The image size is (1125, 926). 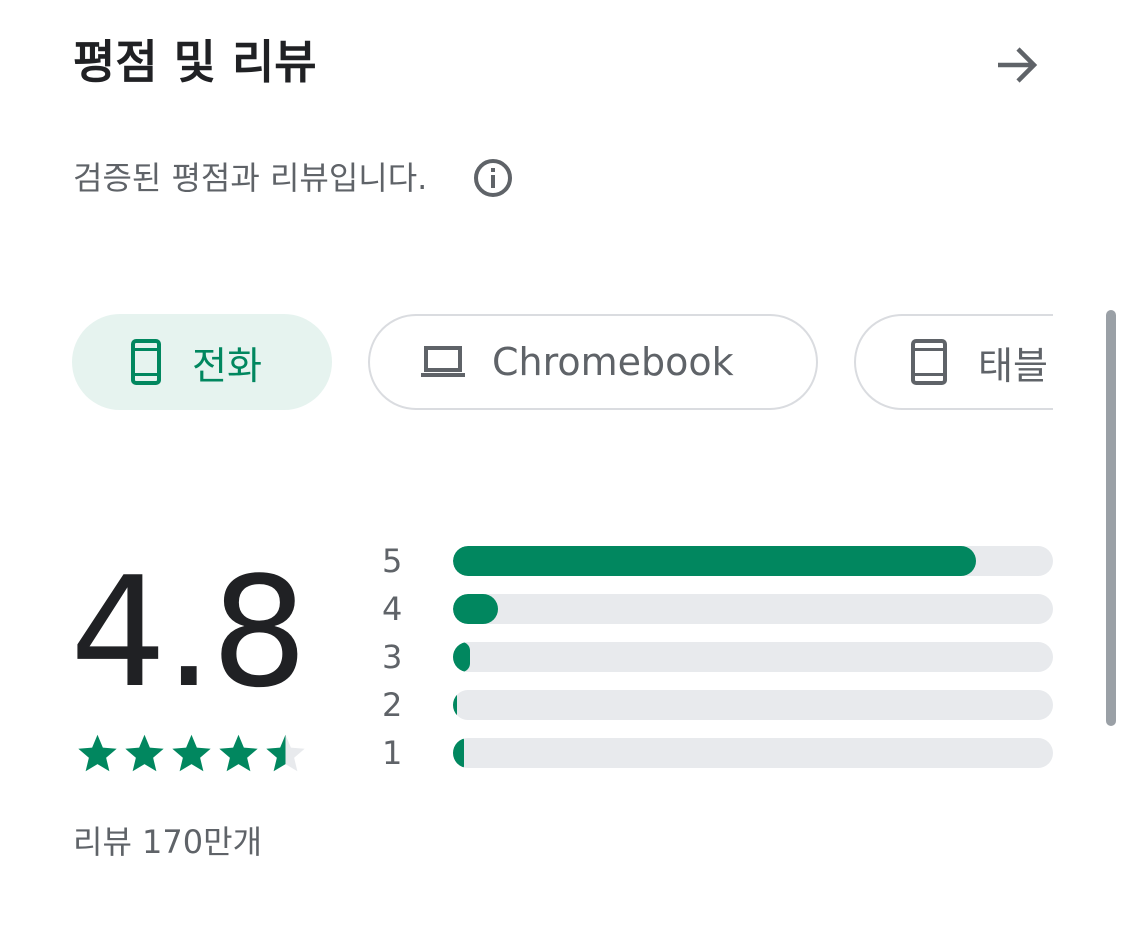 What do you see at coordinates (250, 178) in the screenshot?
I see `verified-notice: 검증된 평점과 리뷰입니다.` at bounding box center [250, 178].